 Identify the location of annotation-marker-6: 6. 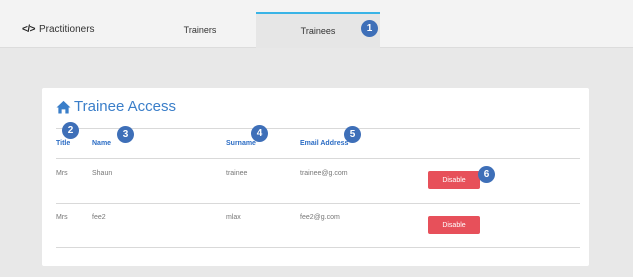
(486, 174).